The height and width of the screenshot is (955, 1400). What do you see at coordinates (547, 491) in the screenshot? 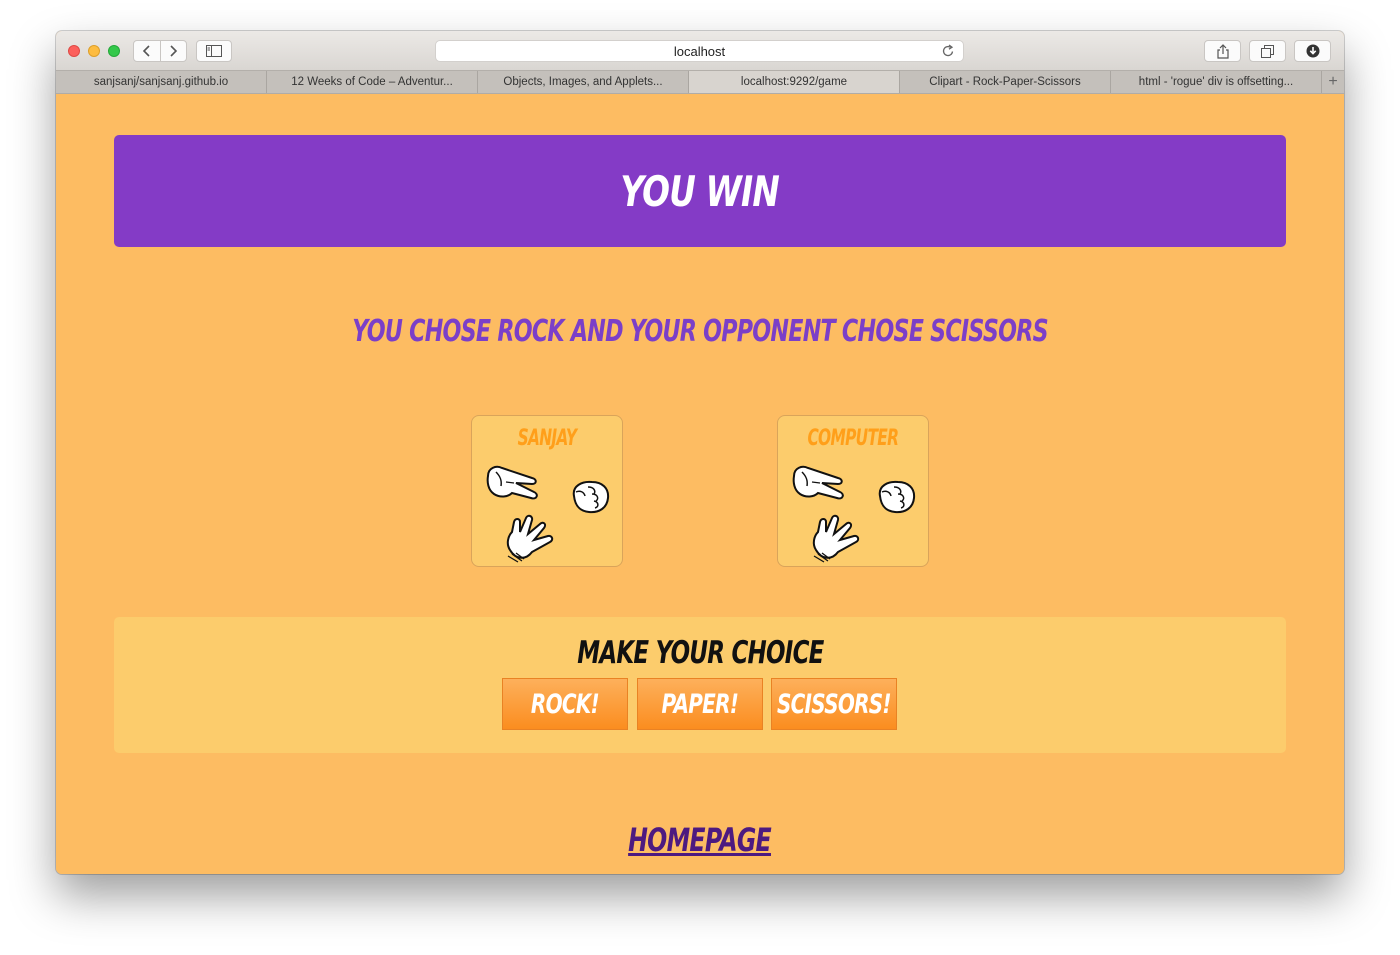
I see `player-card-sanjay: Sanjay` at bounding box center [547, 491].